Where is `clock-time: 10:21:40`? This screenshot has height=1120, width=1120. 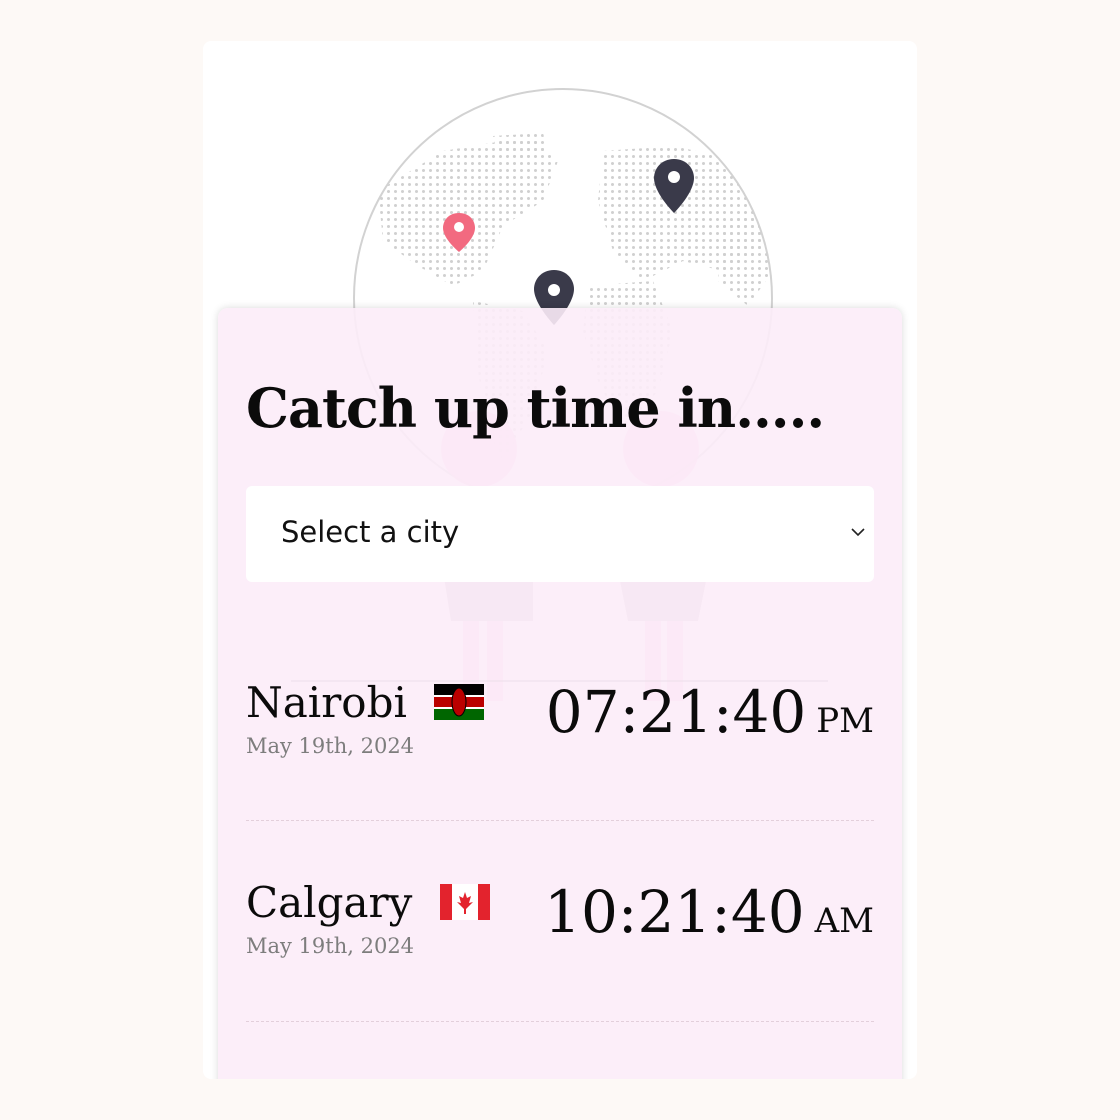
clock-time: 10:21:40 is located at coordinates (674, 912).